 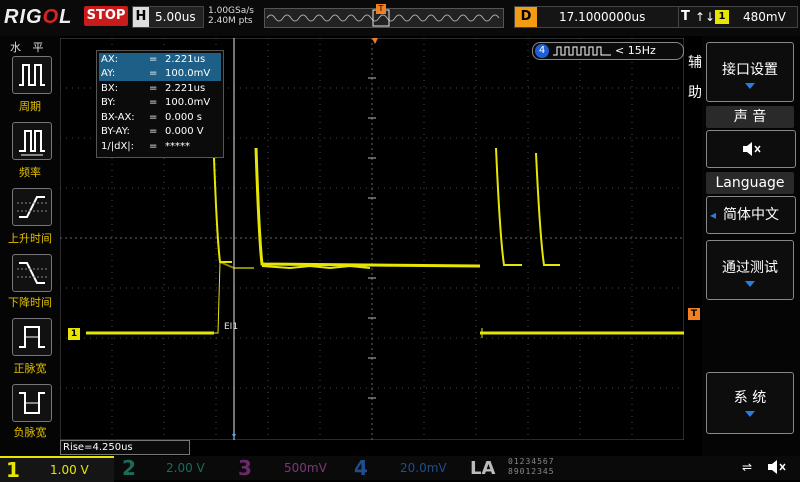 I want to click on measure-negative-width-button, so click(x=32, y=403).